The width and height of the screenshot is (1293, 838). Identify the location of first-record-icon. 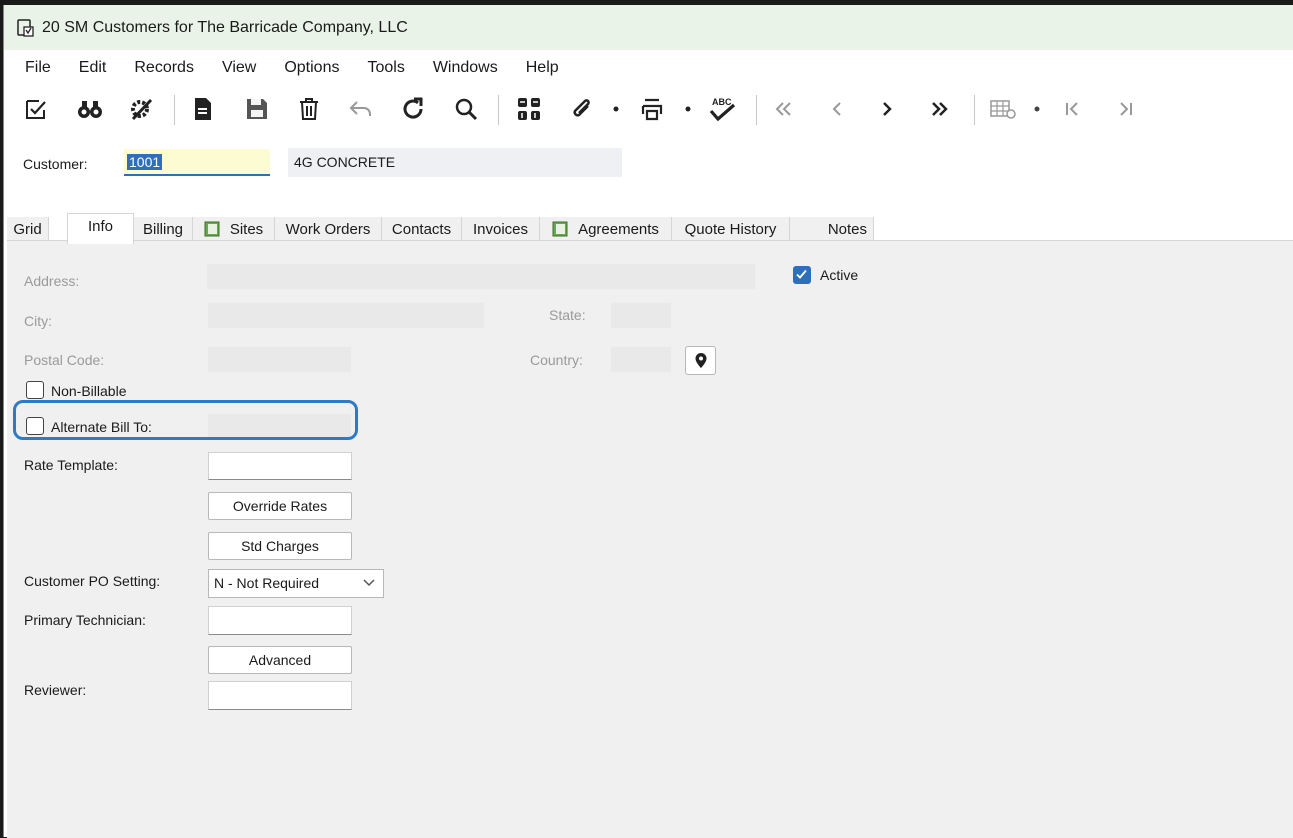
(784, 109).